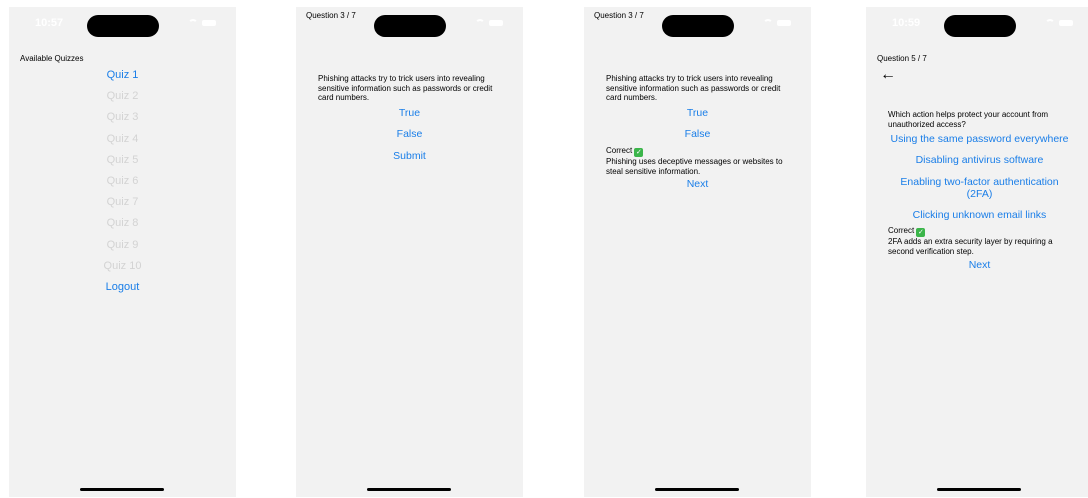 The width and height of the screenshot is (1088, 498). What do you see at coordinates (49, 23) in the screenshot?
I see `status-time: 10:57` at bounding box center [49, 23].